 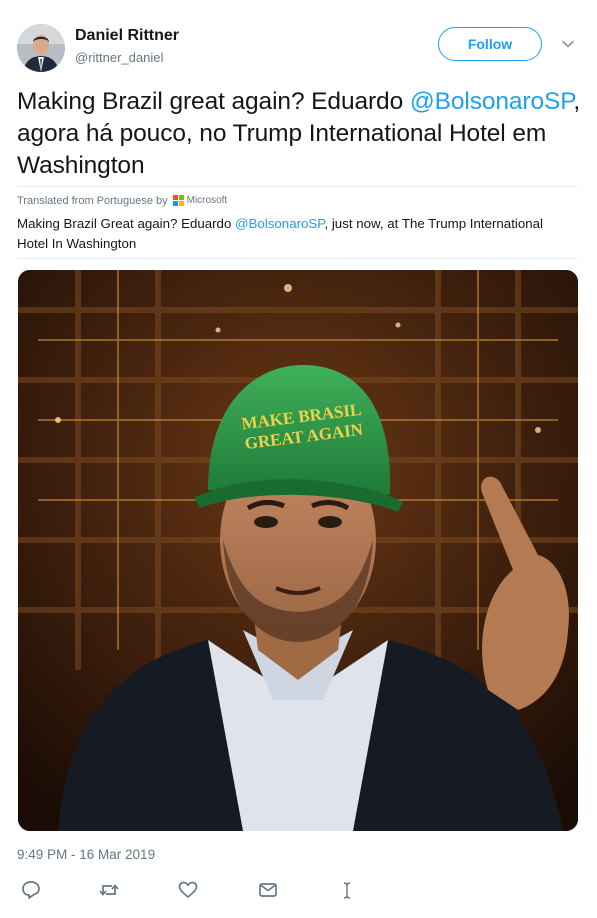 I want to click on text-cursor-icon, so click(x=347, y=890).